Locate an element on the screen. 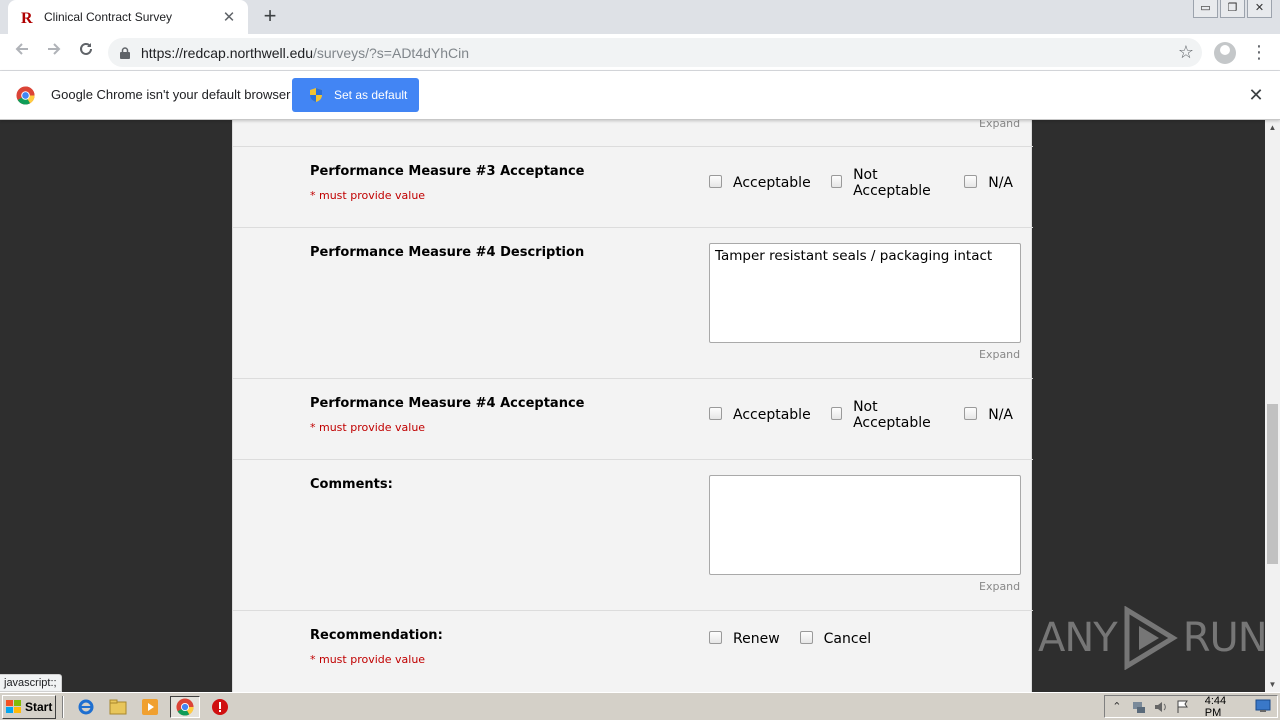  profile-avatar-icon is located at coordinates (1225, 53).